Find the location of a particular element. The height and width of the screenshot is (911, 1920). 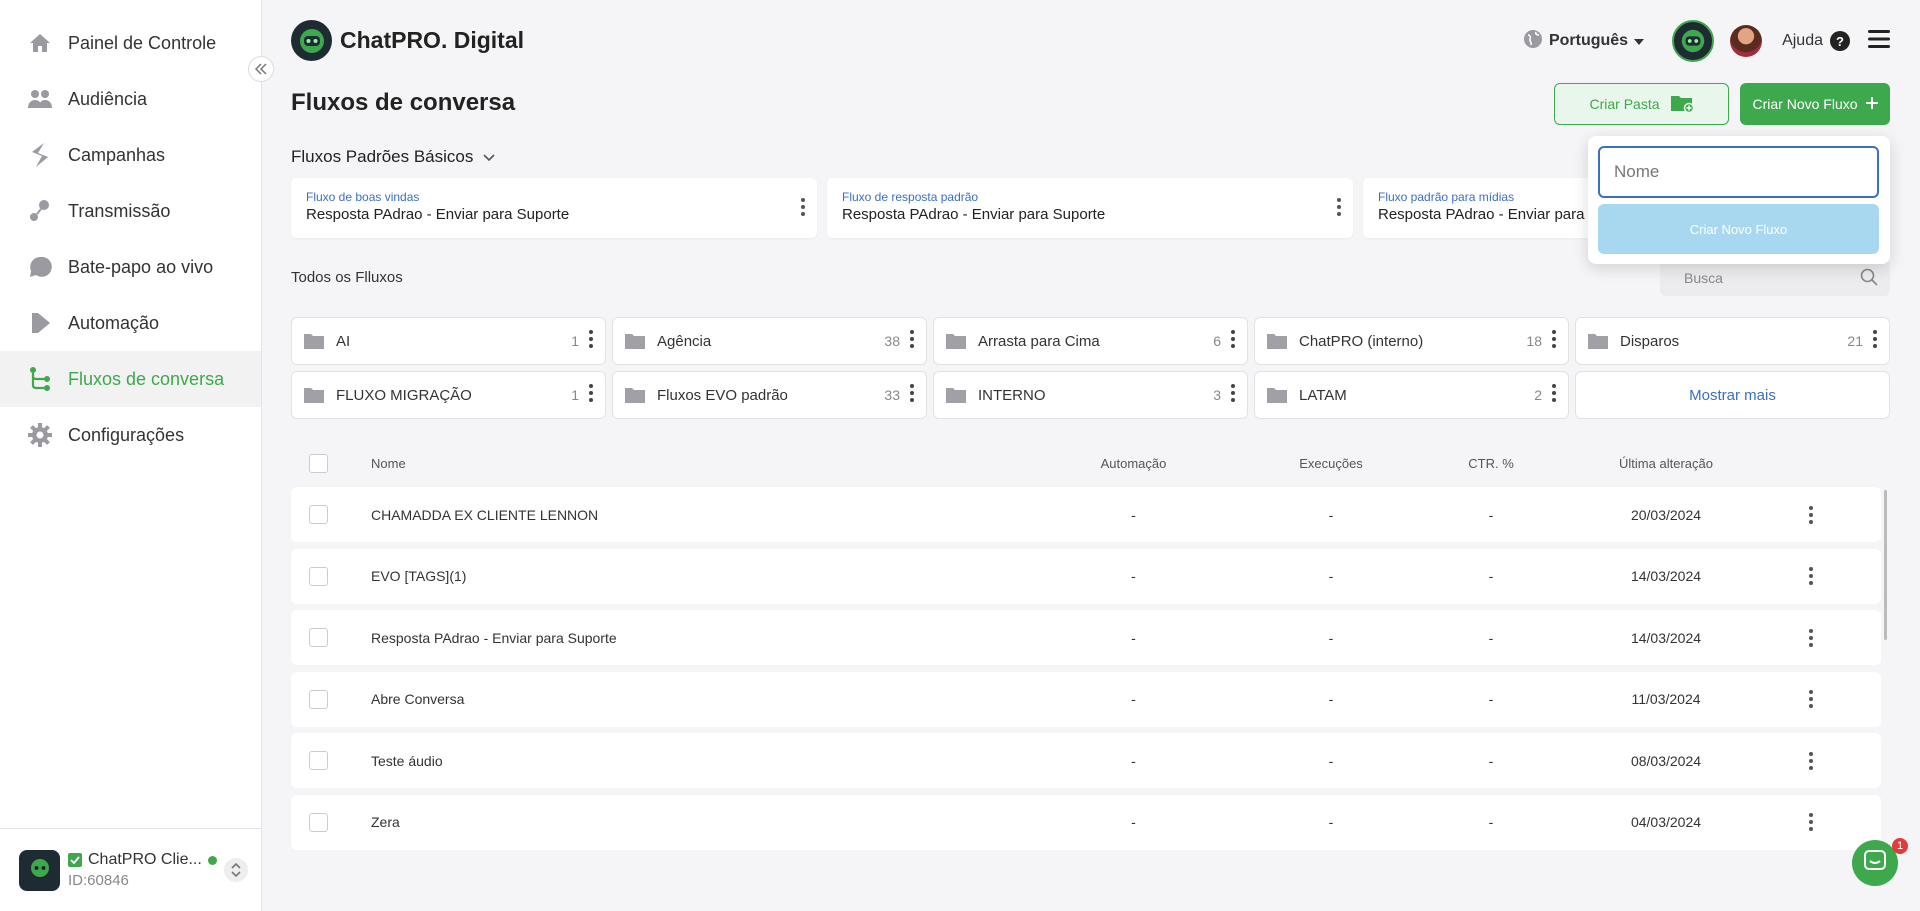

flow-name: Resposta PAdrao - Enviar para Suporte is located at coordinates (701, 638).